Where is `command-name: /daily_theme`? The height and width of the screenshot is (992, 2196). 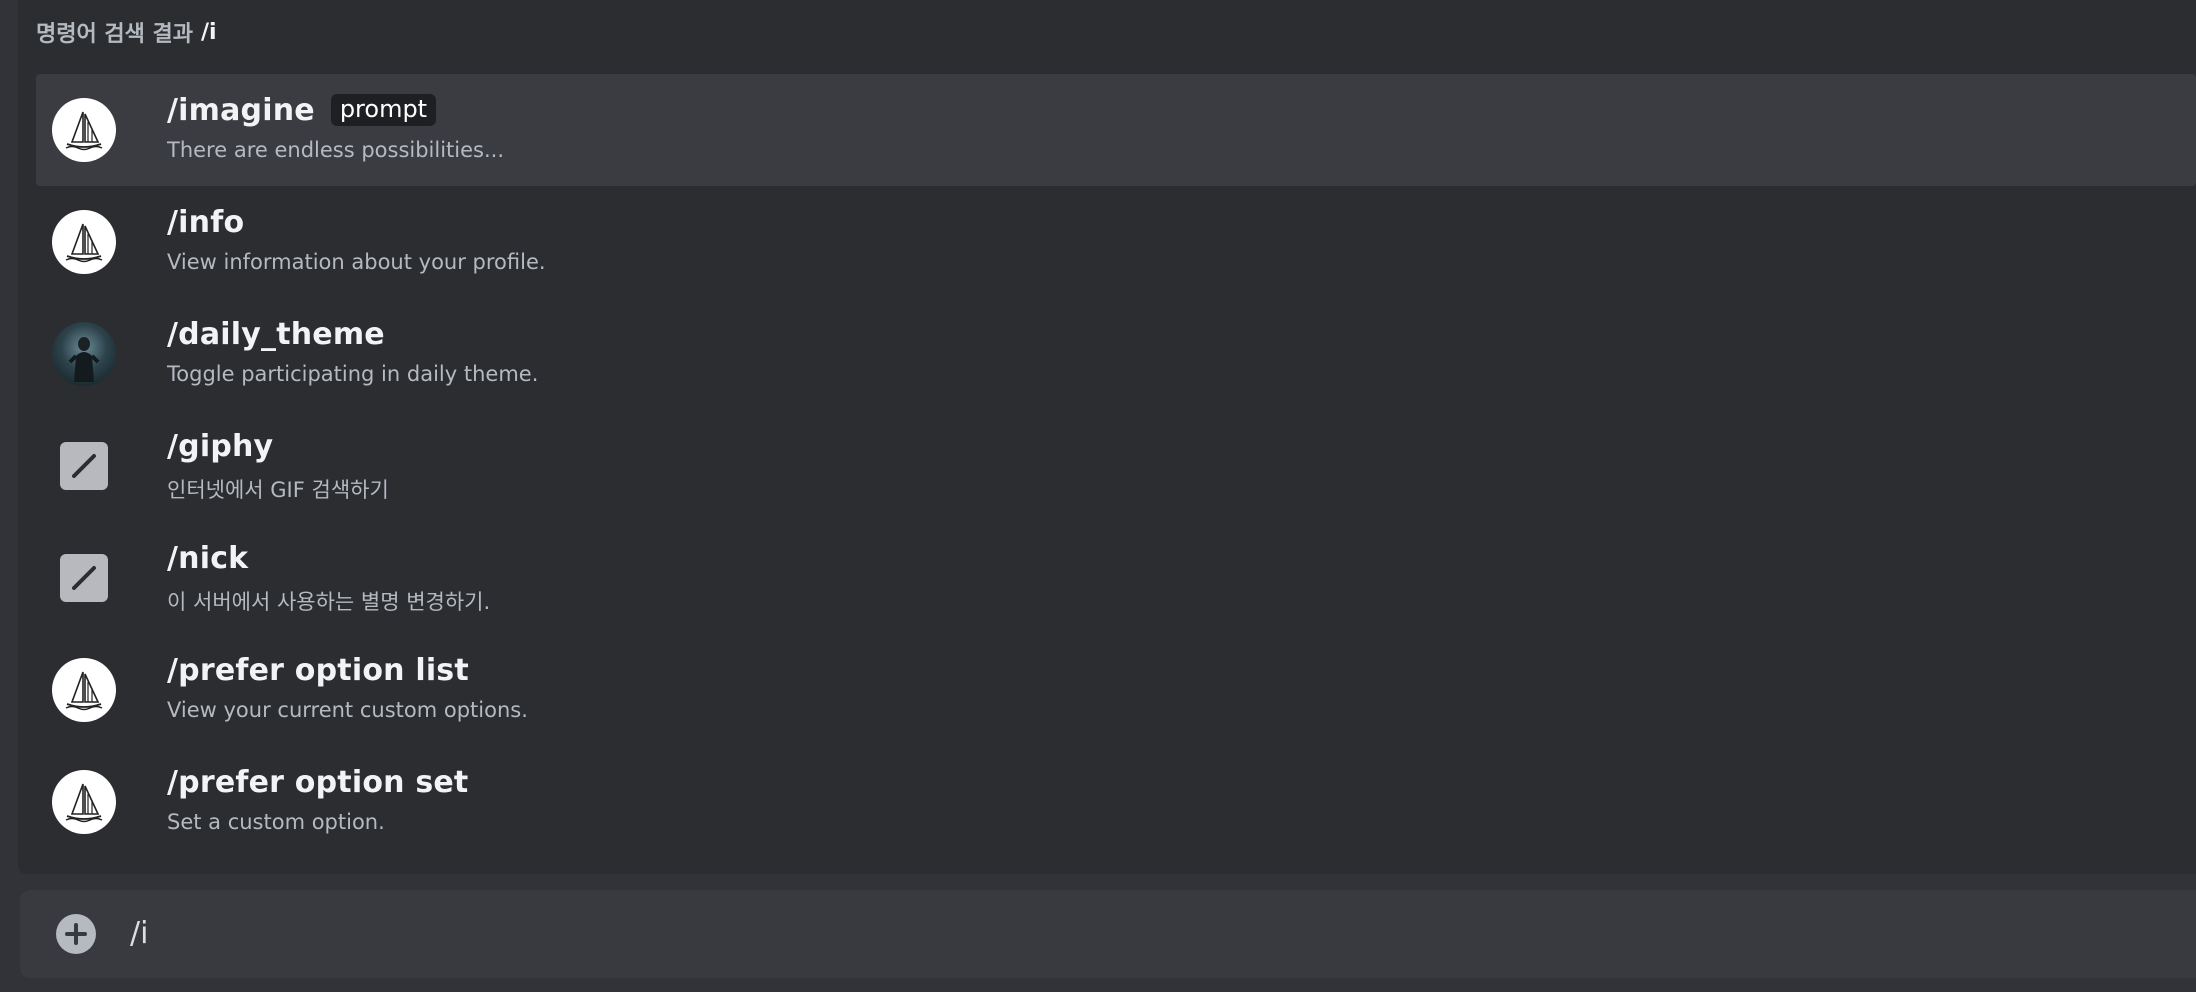
command-name: /daily_theme is located at coordinates (276, 334).